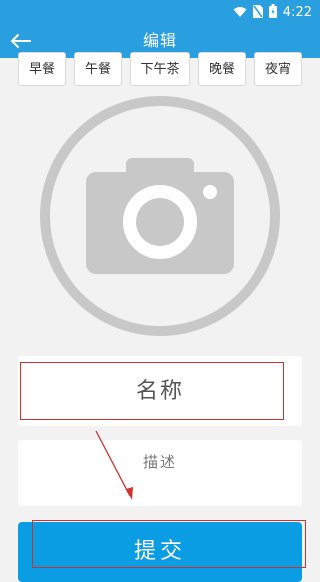 Image resolution: width=320 pixels, height=582 pixels. What do you see at coordinates (222, 69) in the screenshot?
I see `tab-dinner: 晚餐` at bounding box center [222, 69].